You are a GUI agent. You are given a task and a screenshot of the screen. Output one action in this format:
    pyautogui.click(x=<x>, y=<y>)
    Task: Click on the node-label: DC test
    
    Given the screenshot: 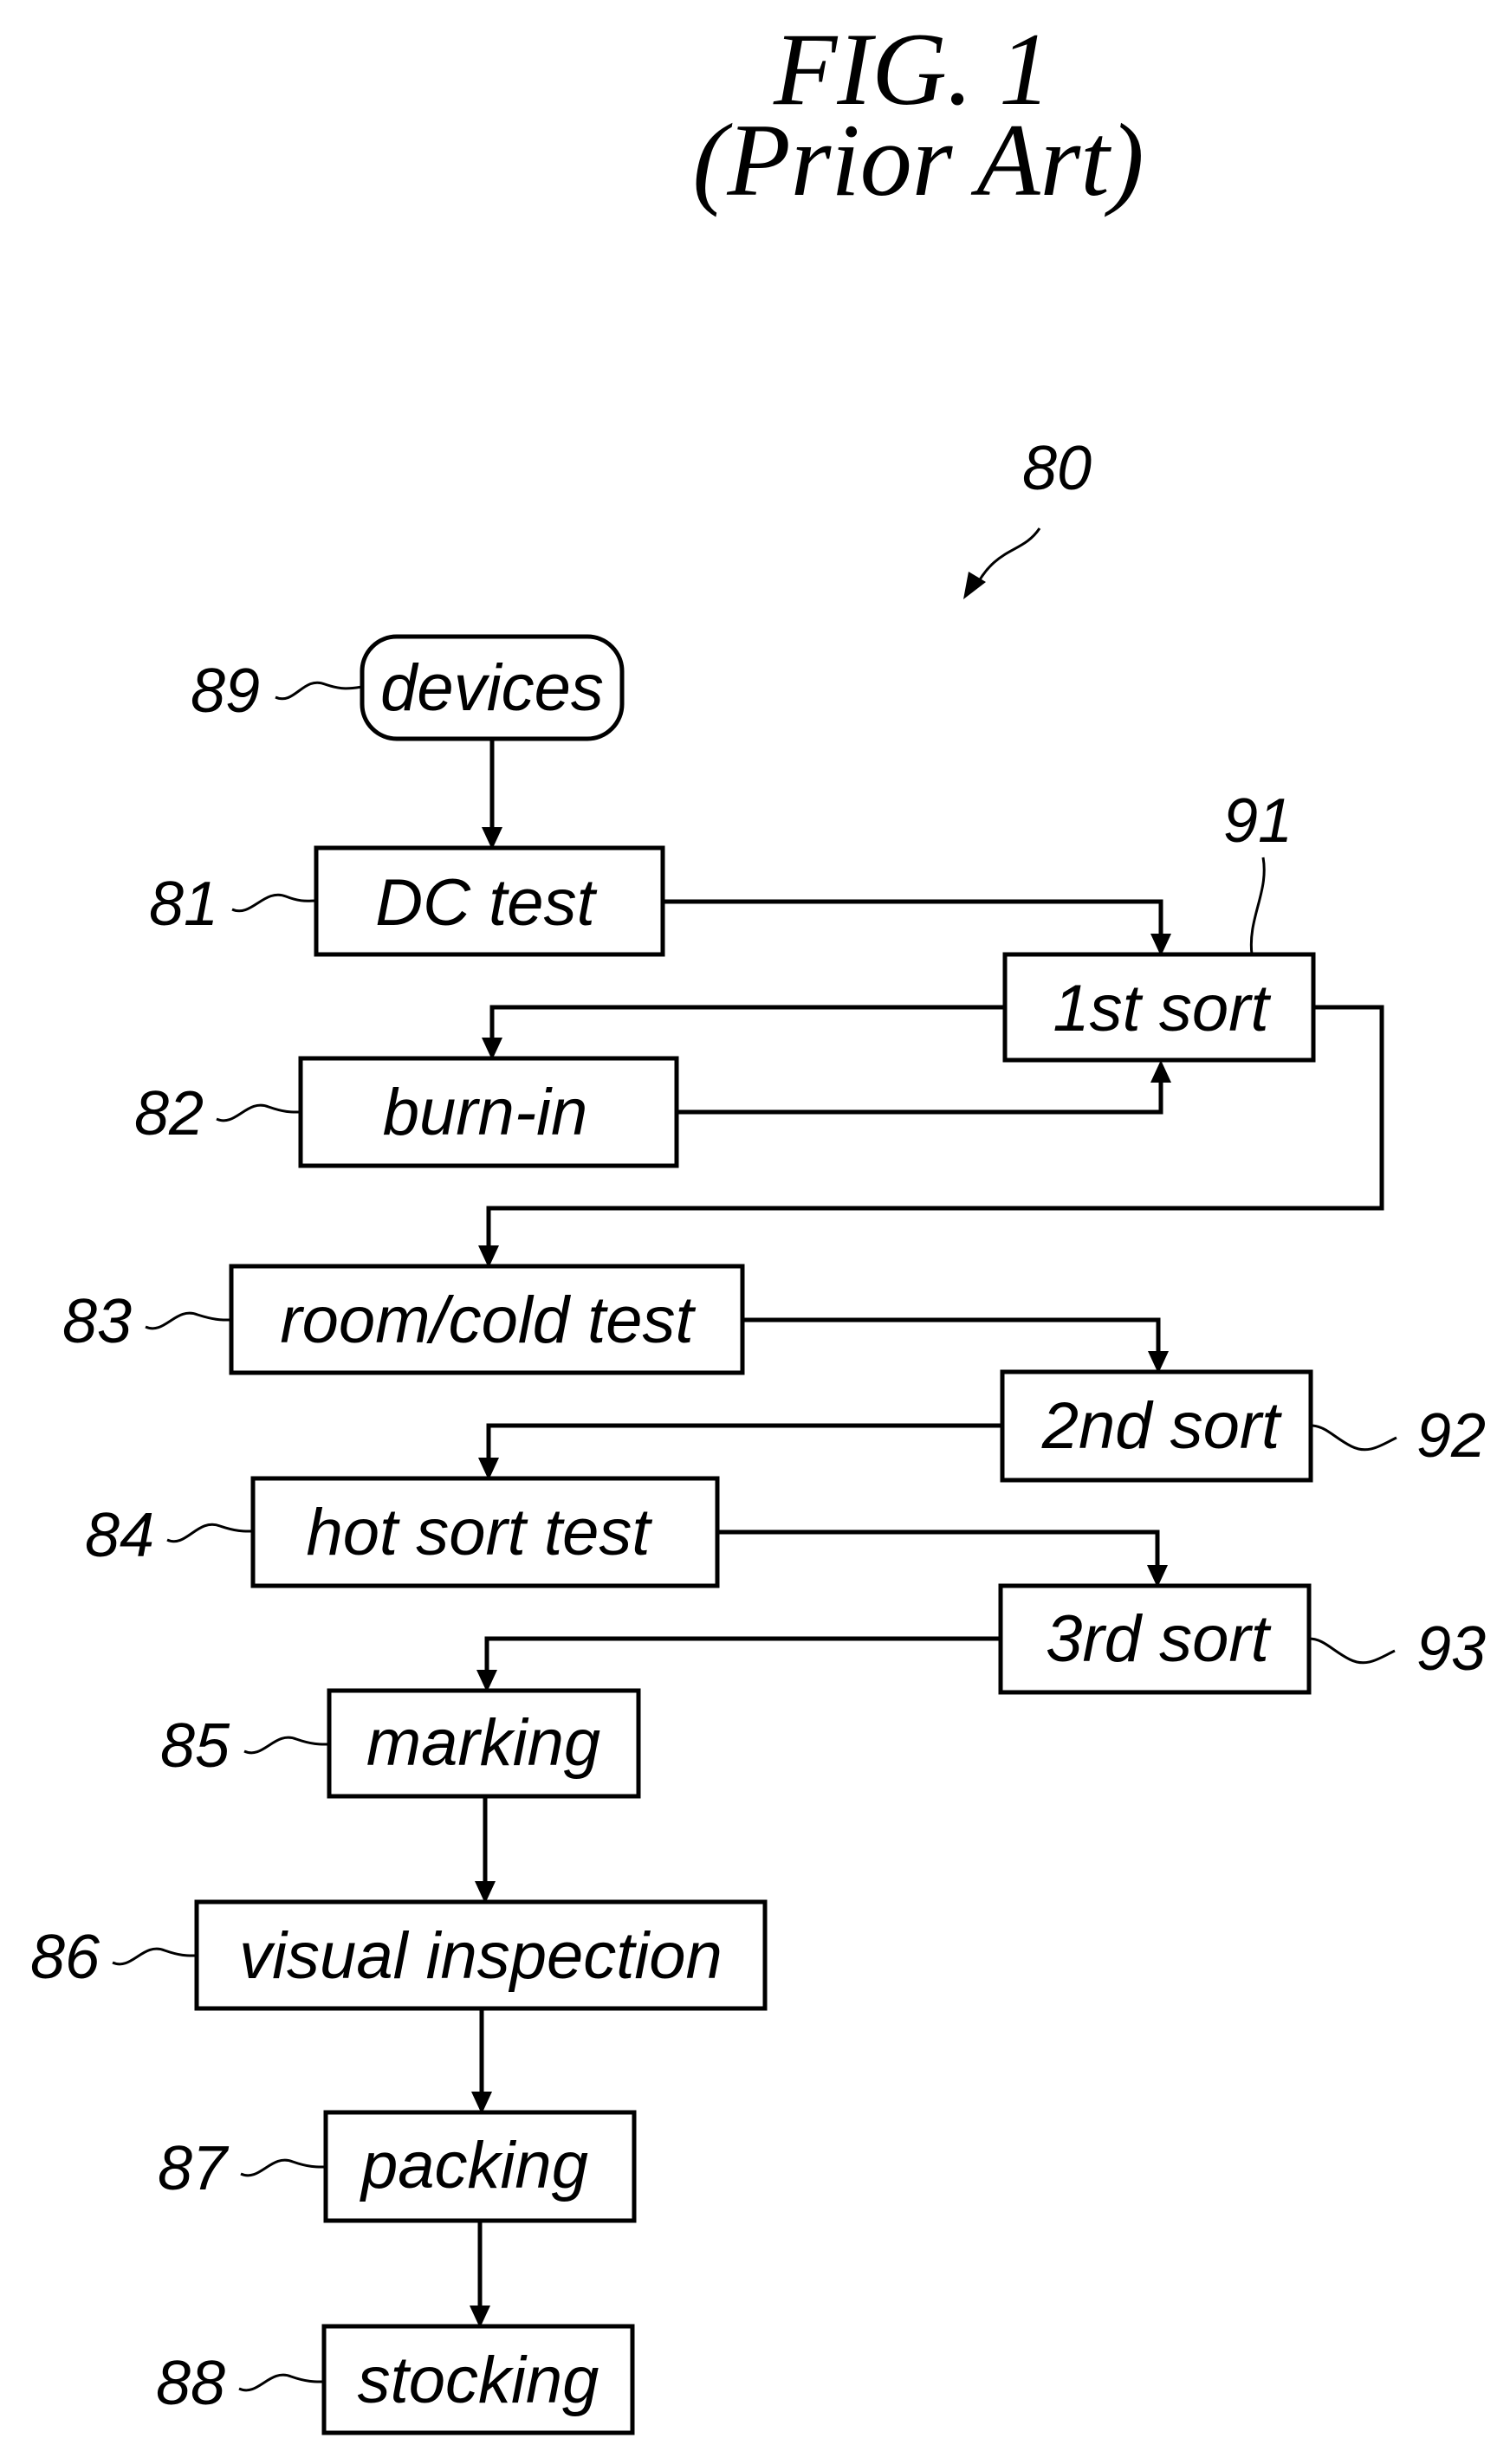 What is the action you would take?
    pyautogui.click(x=486, y=903)
    